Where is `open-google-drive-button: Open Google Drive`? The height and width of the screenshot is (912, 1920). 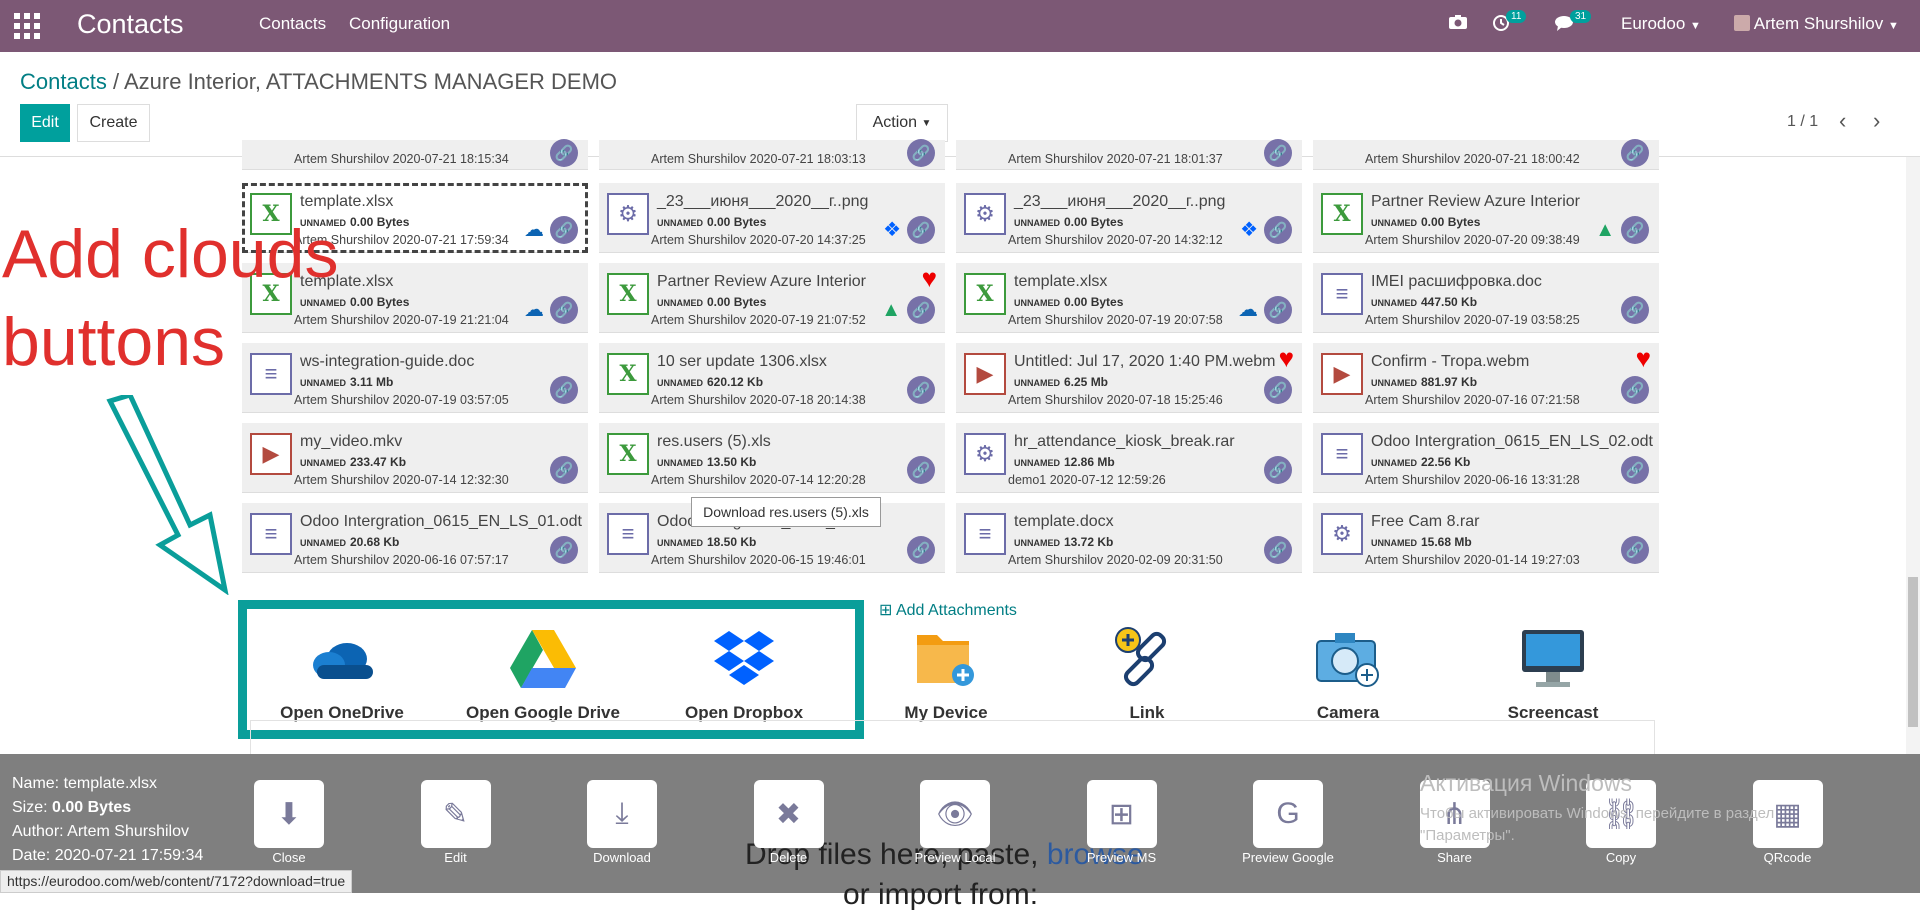 open-google-drive-button: Open Google Drive is located at coordinates (543, 674).